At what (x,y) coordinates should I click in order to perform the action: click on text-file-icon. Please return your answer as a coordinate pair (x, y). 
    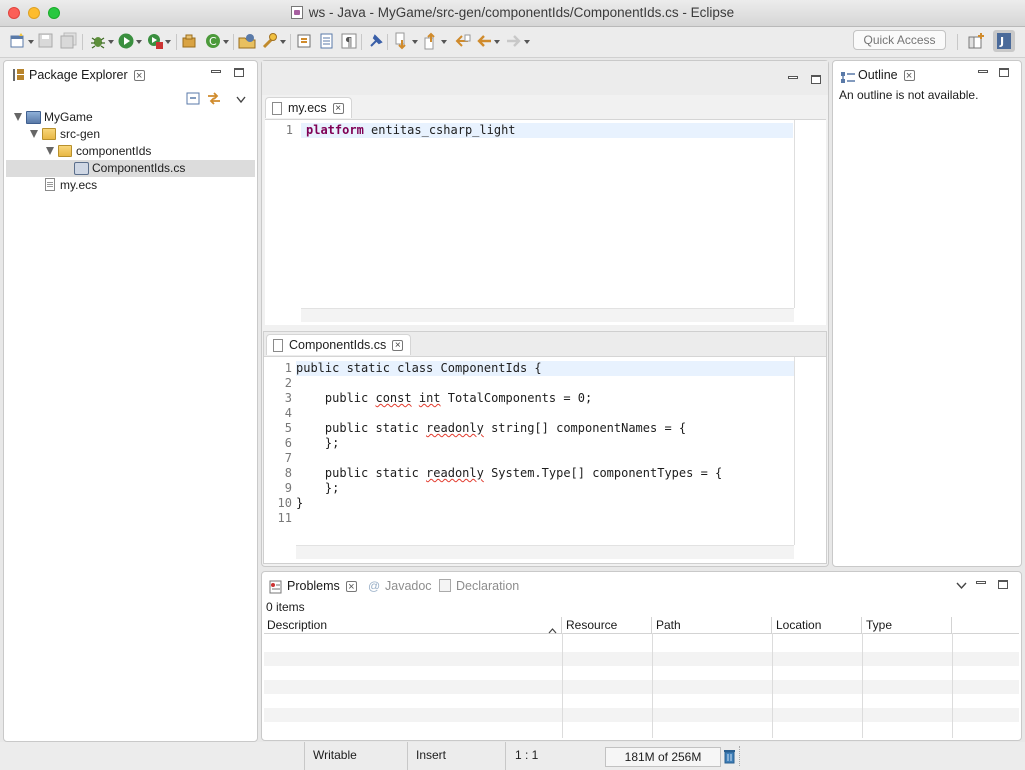
    Looking at the image, I should click on (277, 108).